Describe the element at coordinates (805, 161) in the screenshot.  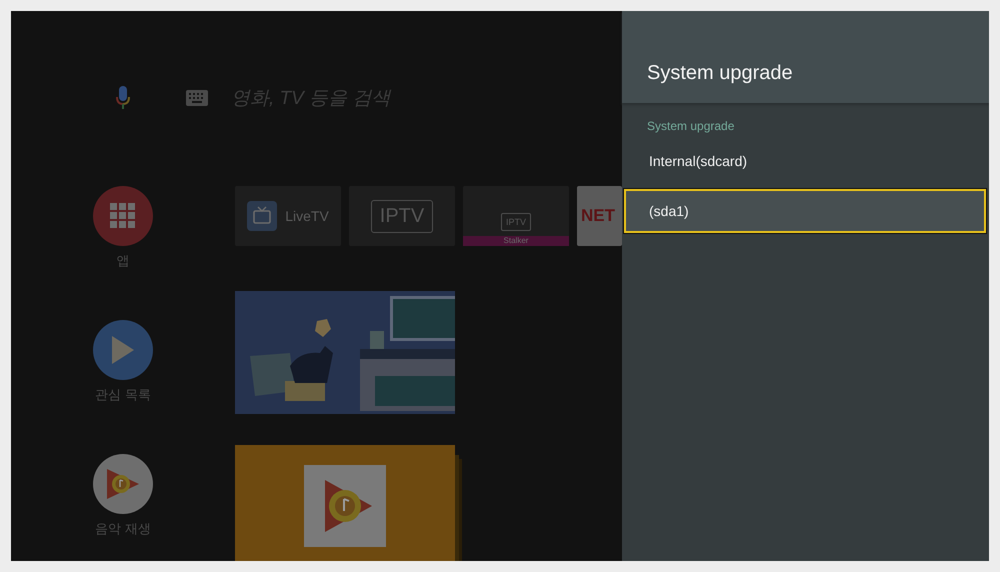
I see `menu-option: Internal(sdcard)` at that location.